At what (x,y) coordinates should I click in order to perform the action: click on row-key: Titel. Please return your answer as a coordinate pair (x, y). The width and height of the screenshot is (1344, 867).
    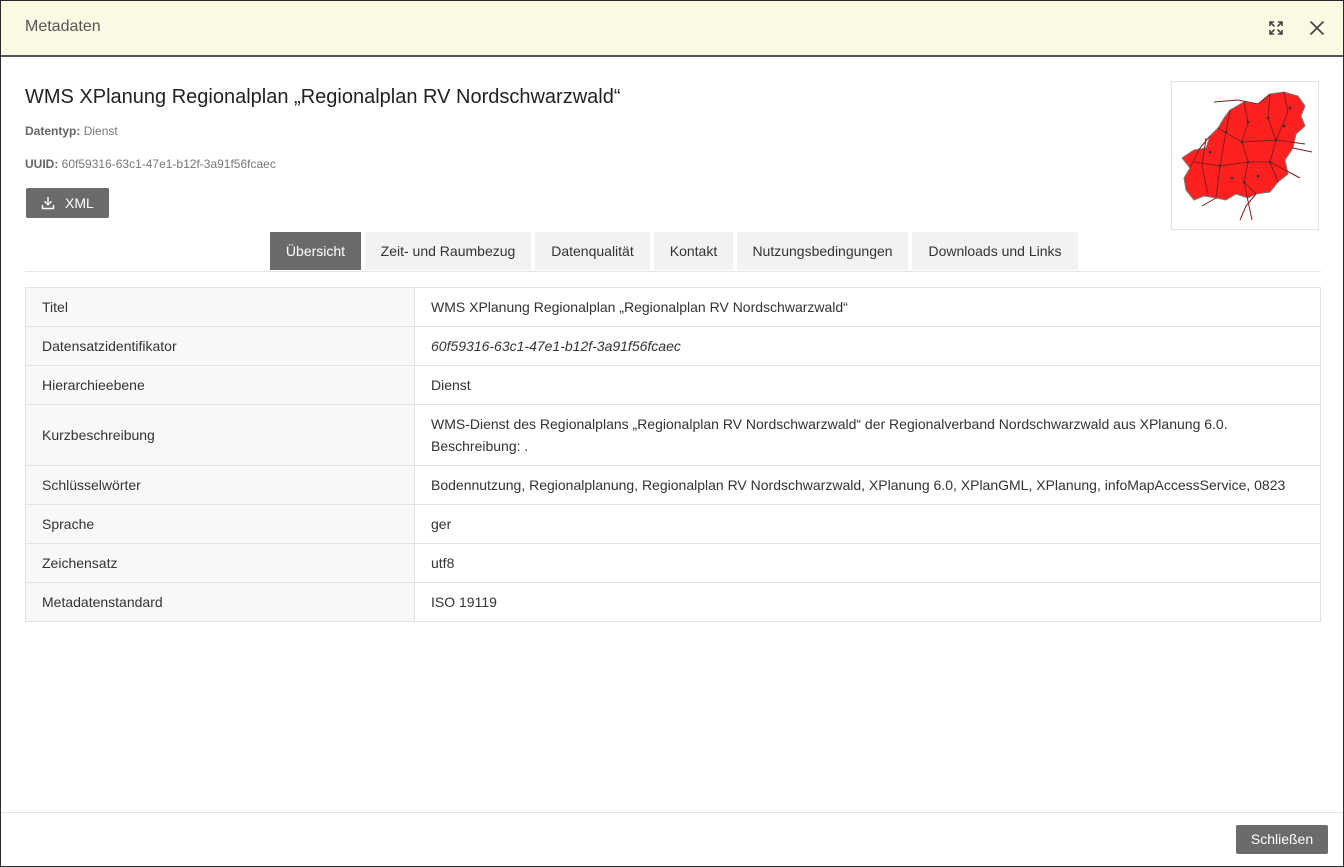
    Looking at the image, I should click on (220, 307).